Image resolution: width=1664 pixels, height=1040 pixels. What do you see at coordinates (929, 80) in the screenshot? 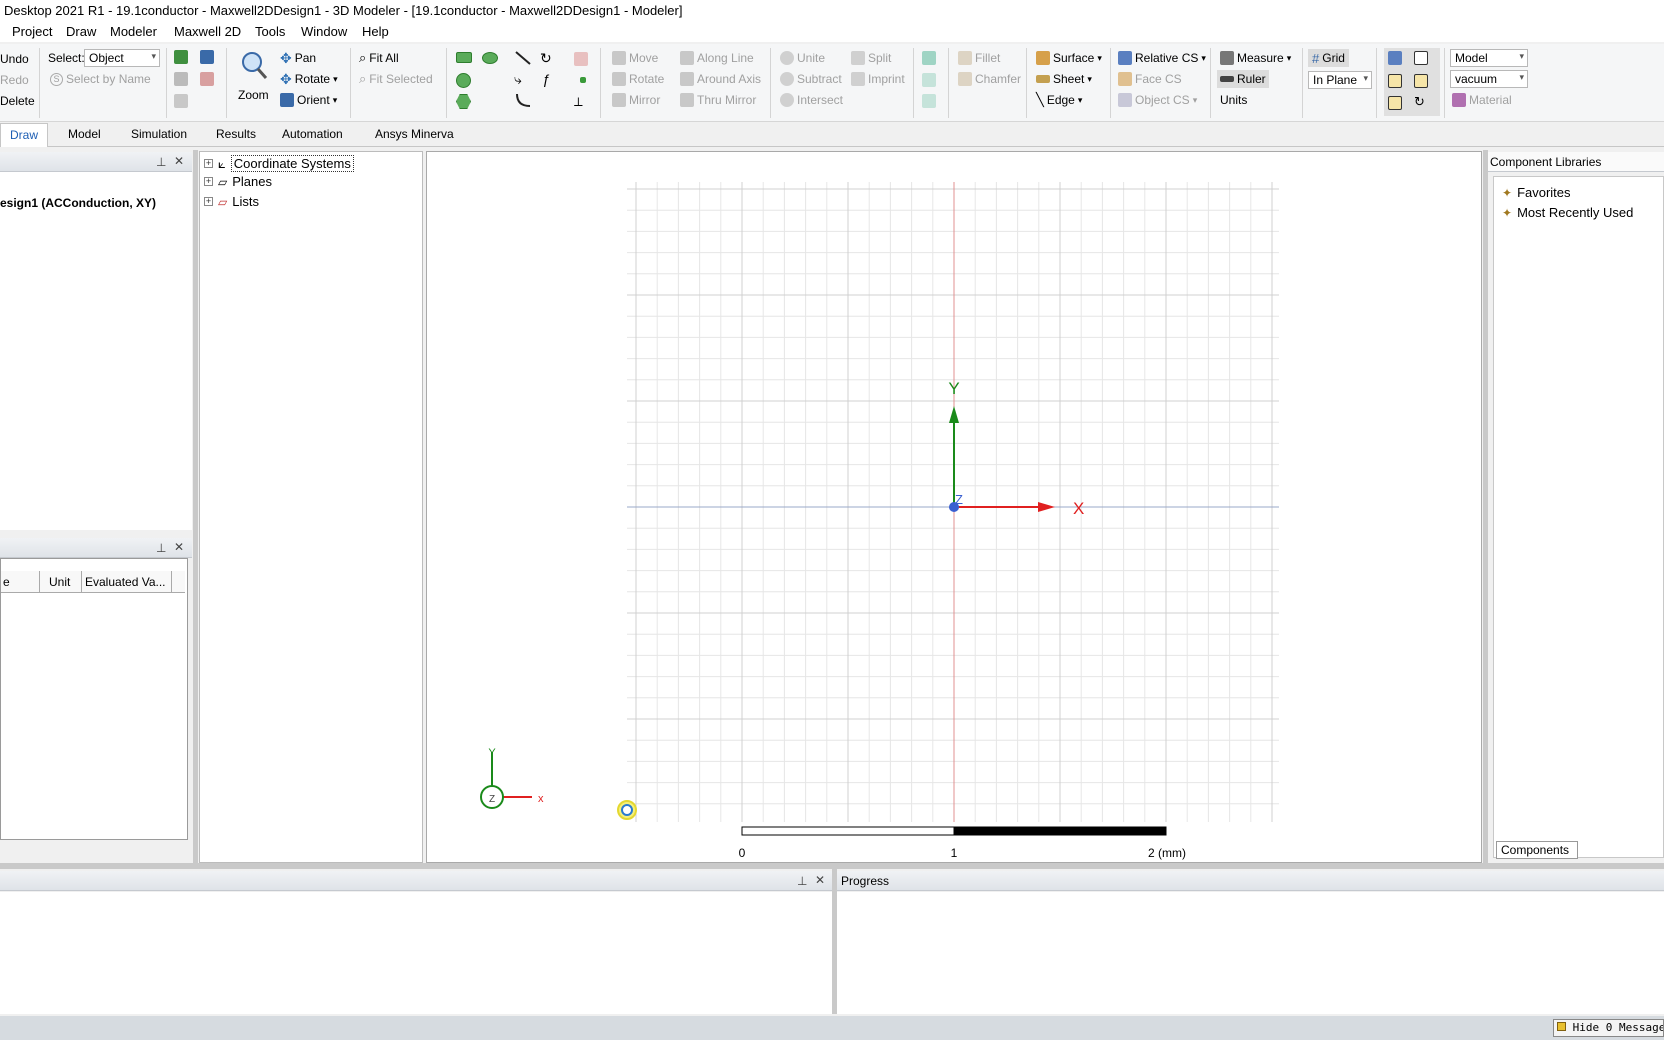
I see `sweep-axis-icon` at bounding box center [929, 80].